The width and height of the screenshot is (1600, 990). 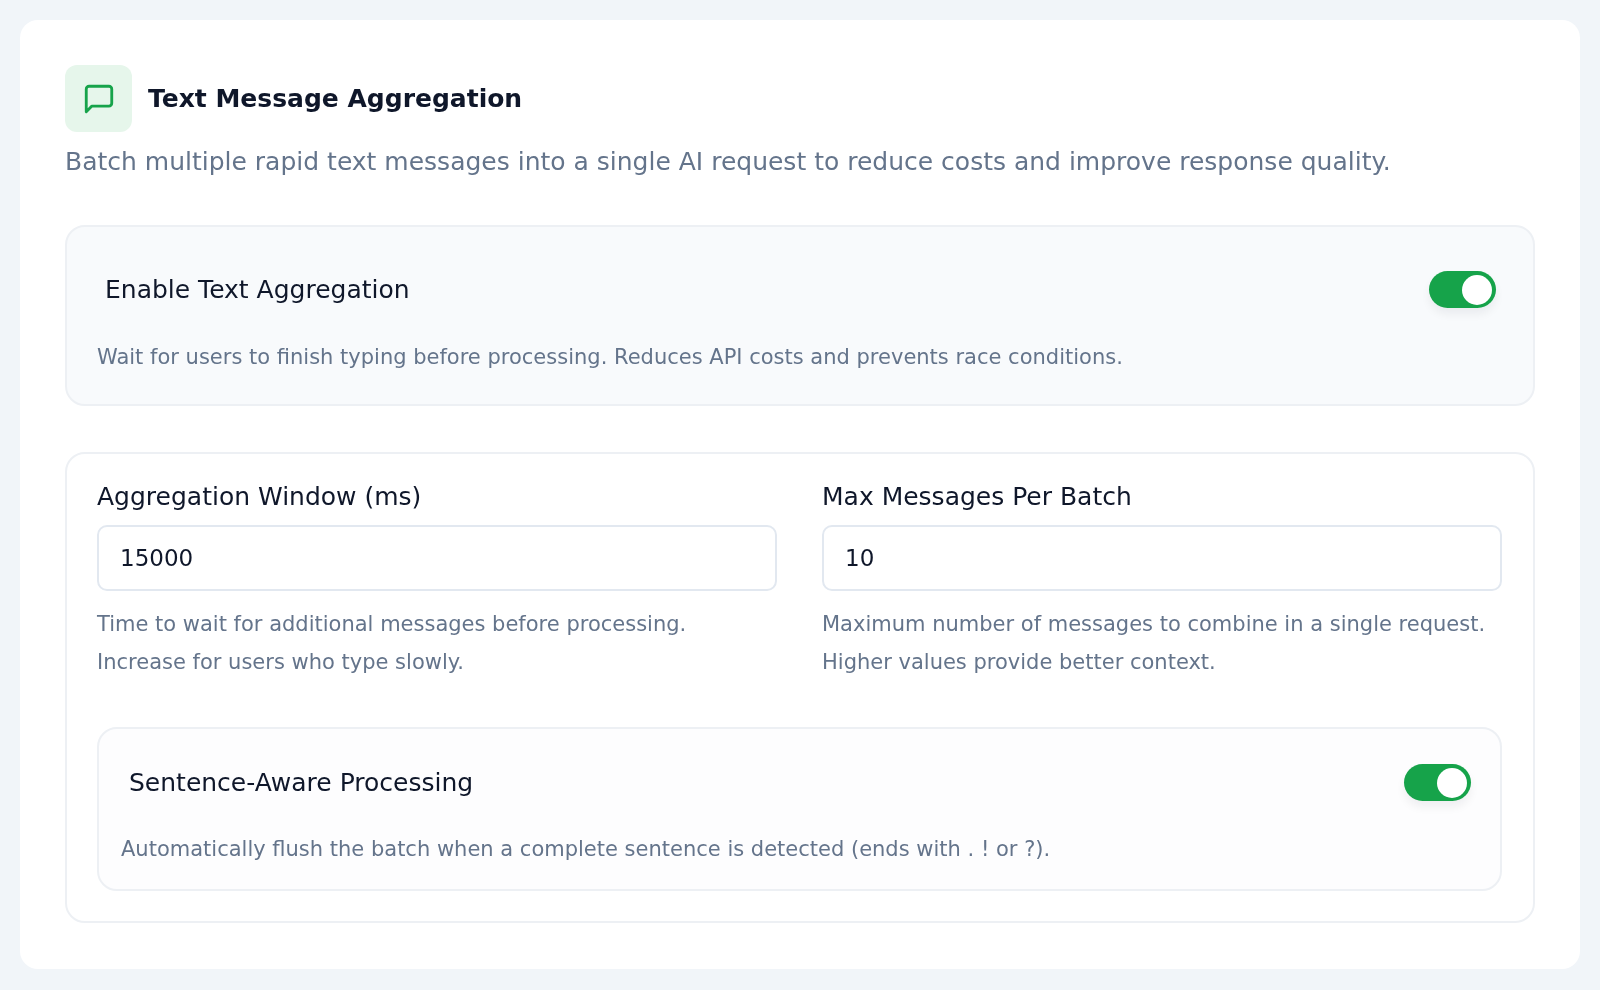 I want to click on setting-label: Sentence-Aware Processing, so click(x=301, y=782).